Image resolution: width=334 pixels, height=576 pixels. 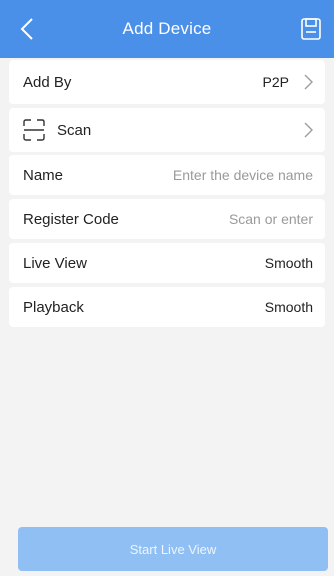 What do you see at coordinates (289, 263) in the screenshot?
I see `live-view-value: Smooth` at bounding box center [289, 263].